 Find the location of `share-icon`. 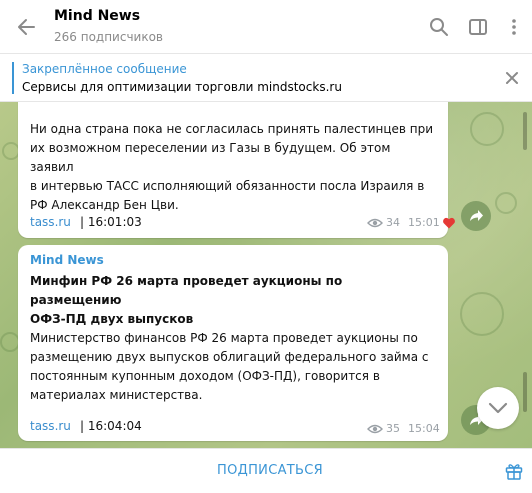

share-icon is located at coordinates (476, 215).